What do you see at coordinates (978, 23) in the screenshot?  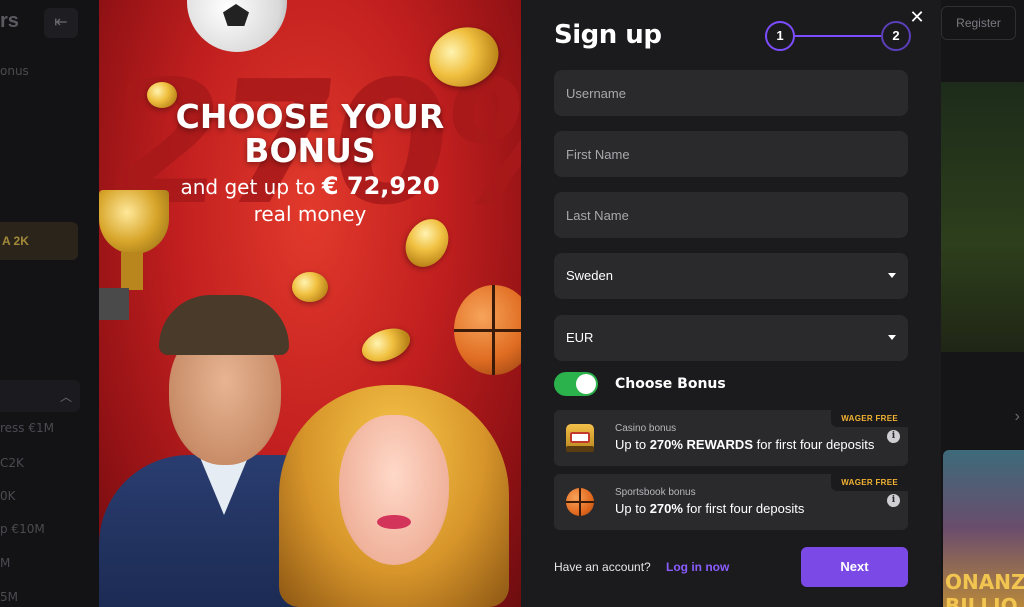 I see `register-button: Register` at bounding box center [978, 23].